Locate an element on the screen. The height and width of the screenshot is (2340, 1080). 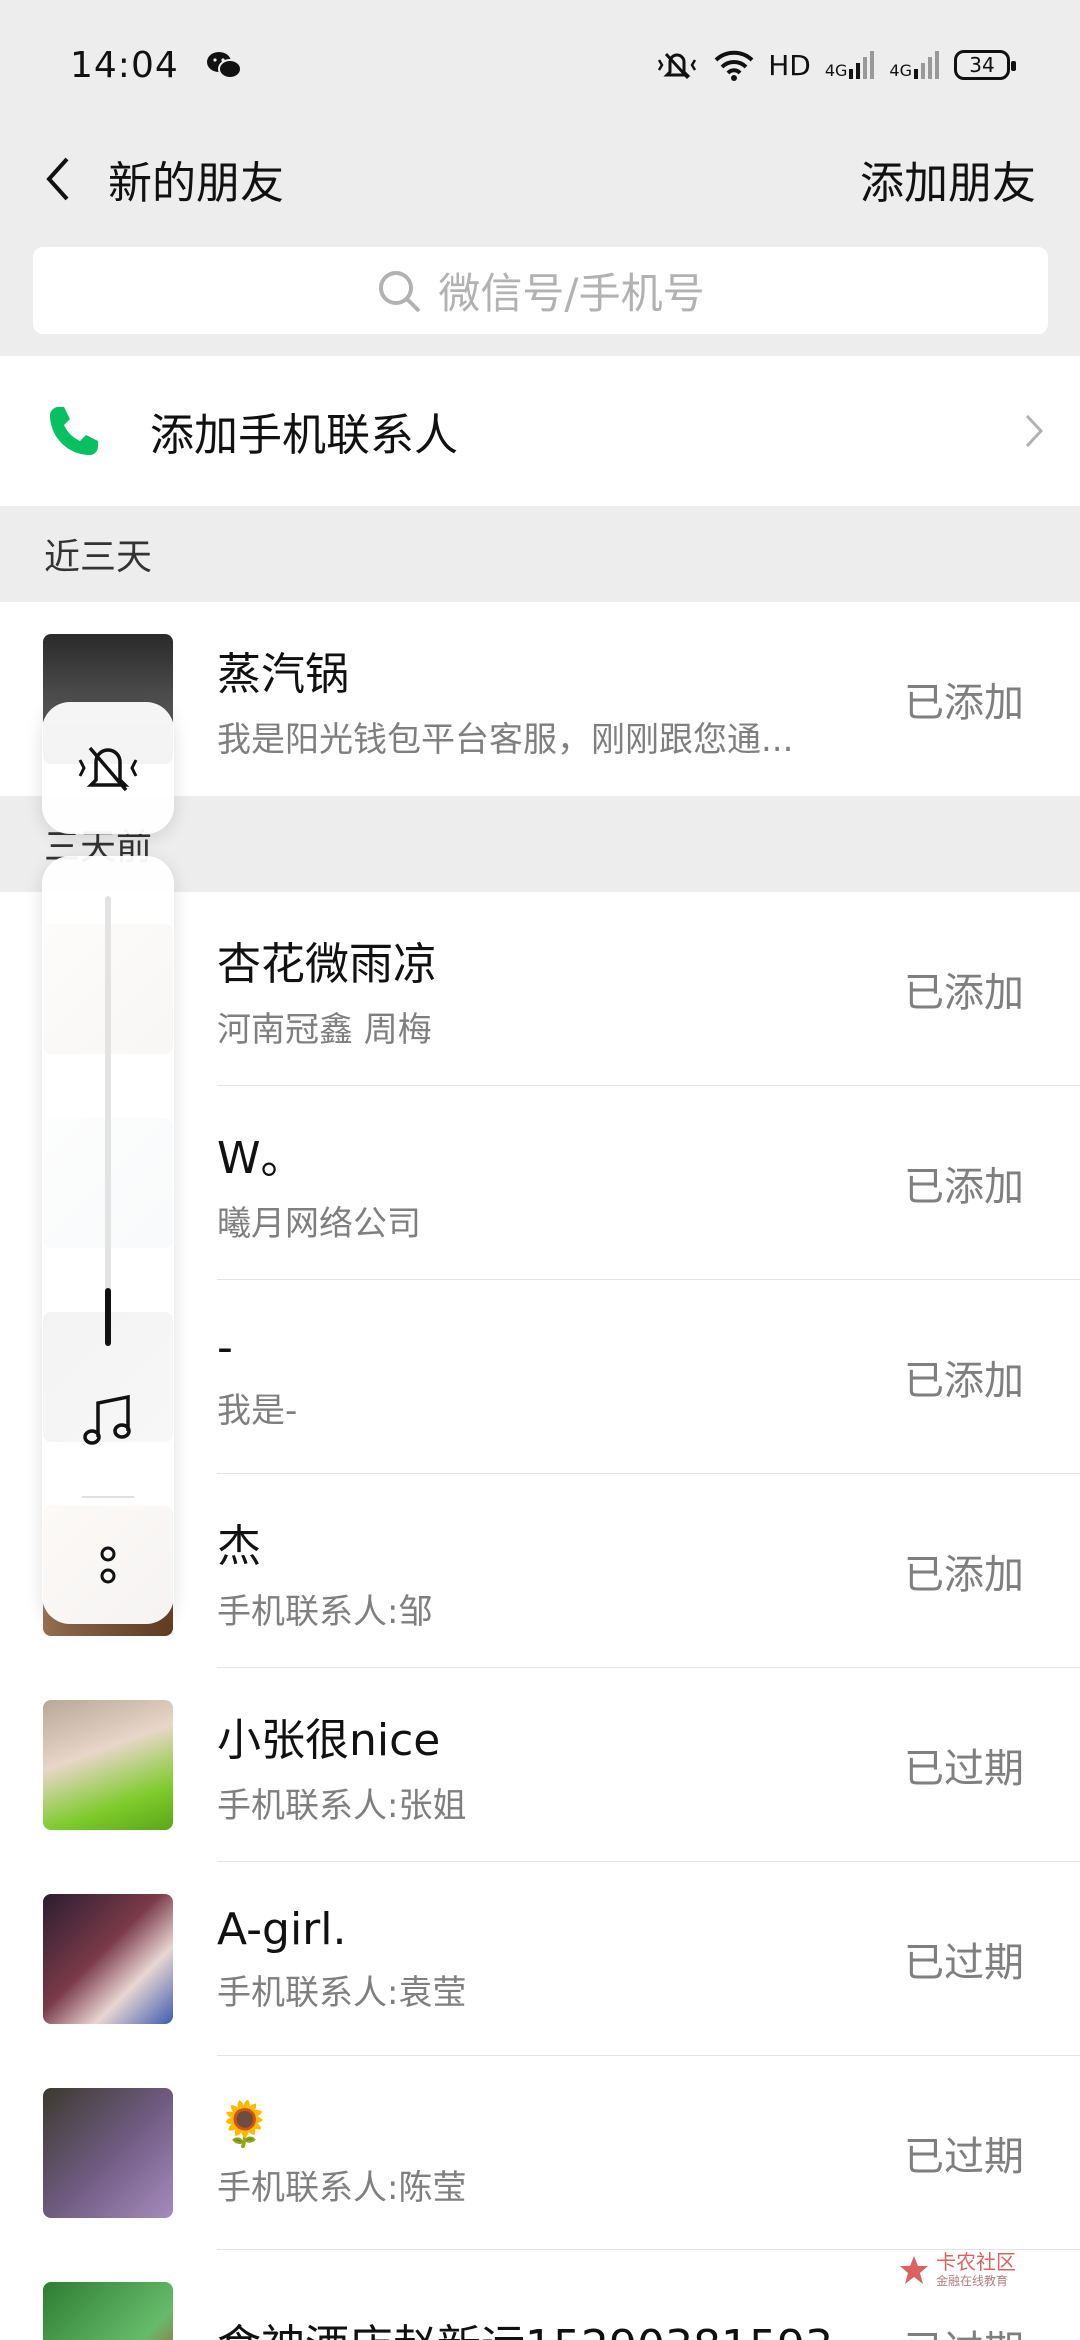
back-button is located at coordinates (58, 179).